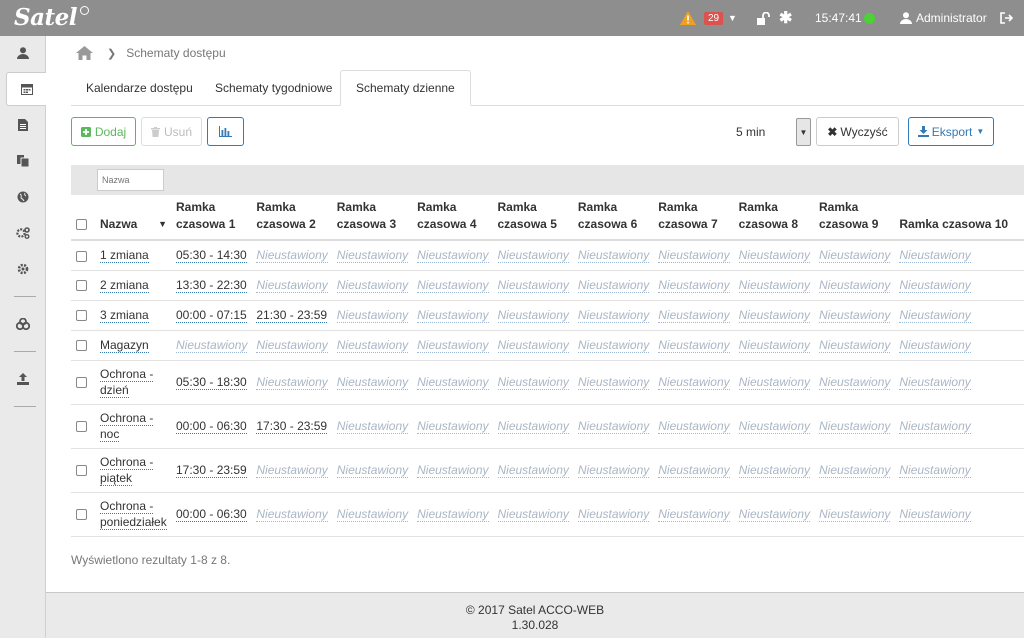  Describe the element at coordinates (291, 218) in the screenshot. I see `column-header-frame-2: Ramka czasowa 2` at that location.